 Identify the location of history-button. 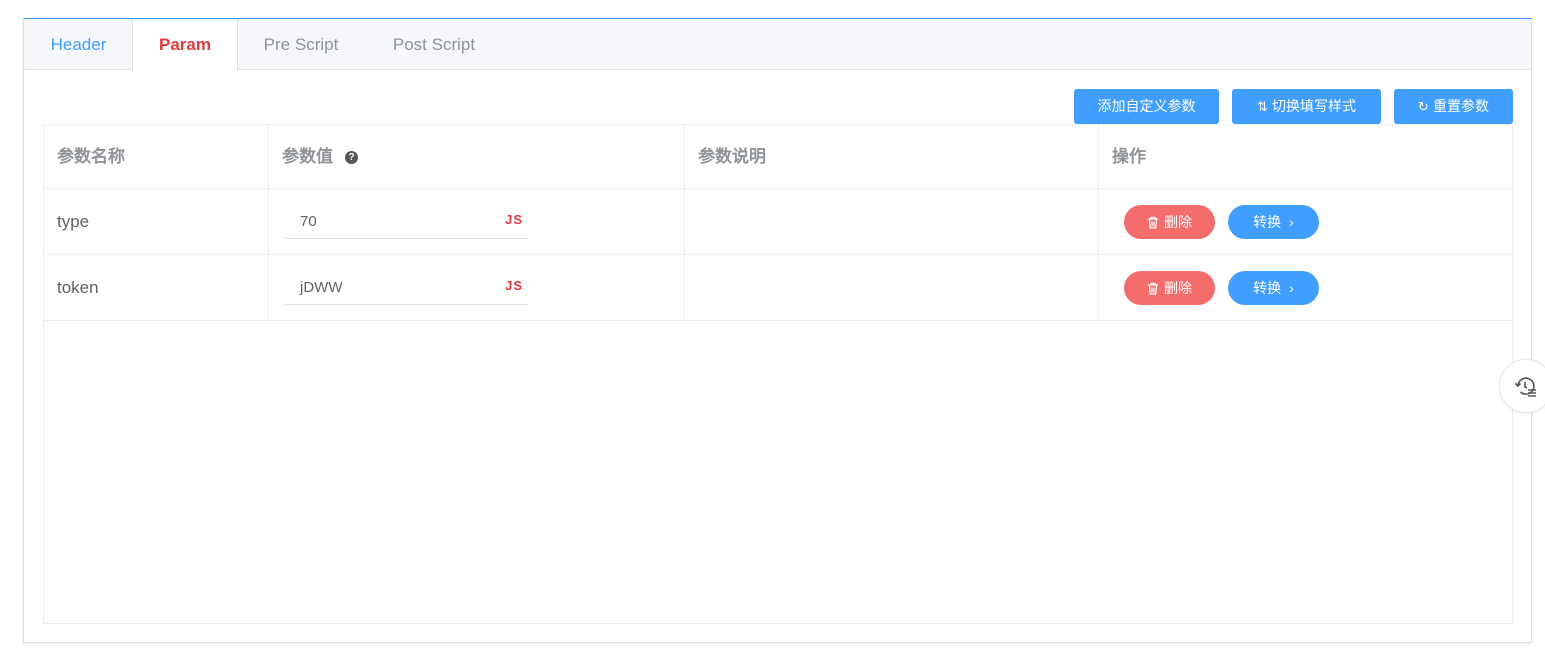
(1522, 386).